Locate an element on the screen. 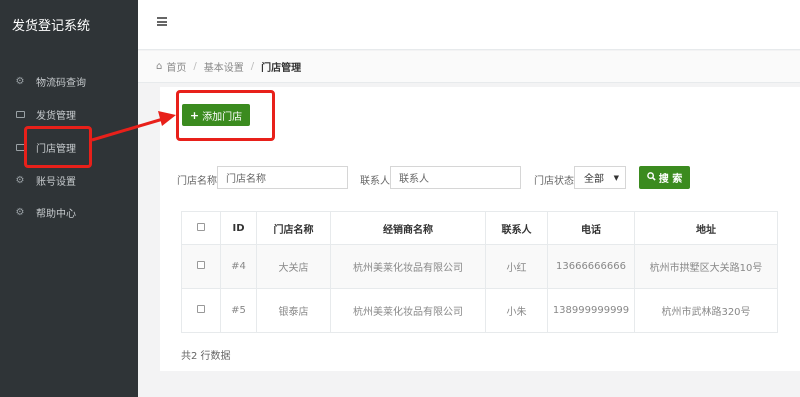 The image size is (800, 397). store-name-input: 门店名称 is located at coordinates (282, 177).